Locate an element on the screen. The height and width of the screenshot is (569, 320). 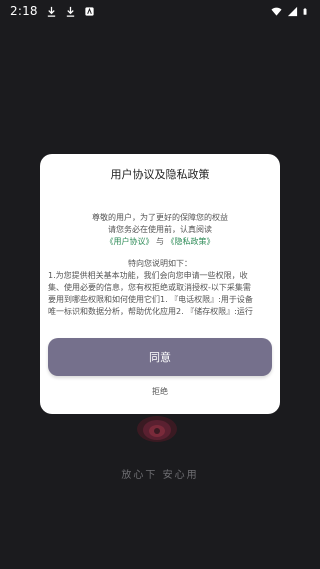
agree-button: 同意 is located at coordinates (160, 357).